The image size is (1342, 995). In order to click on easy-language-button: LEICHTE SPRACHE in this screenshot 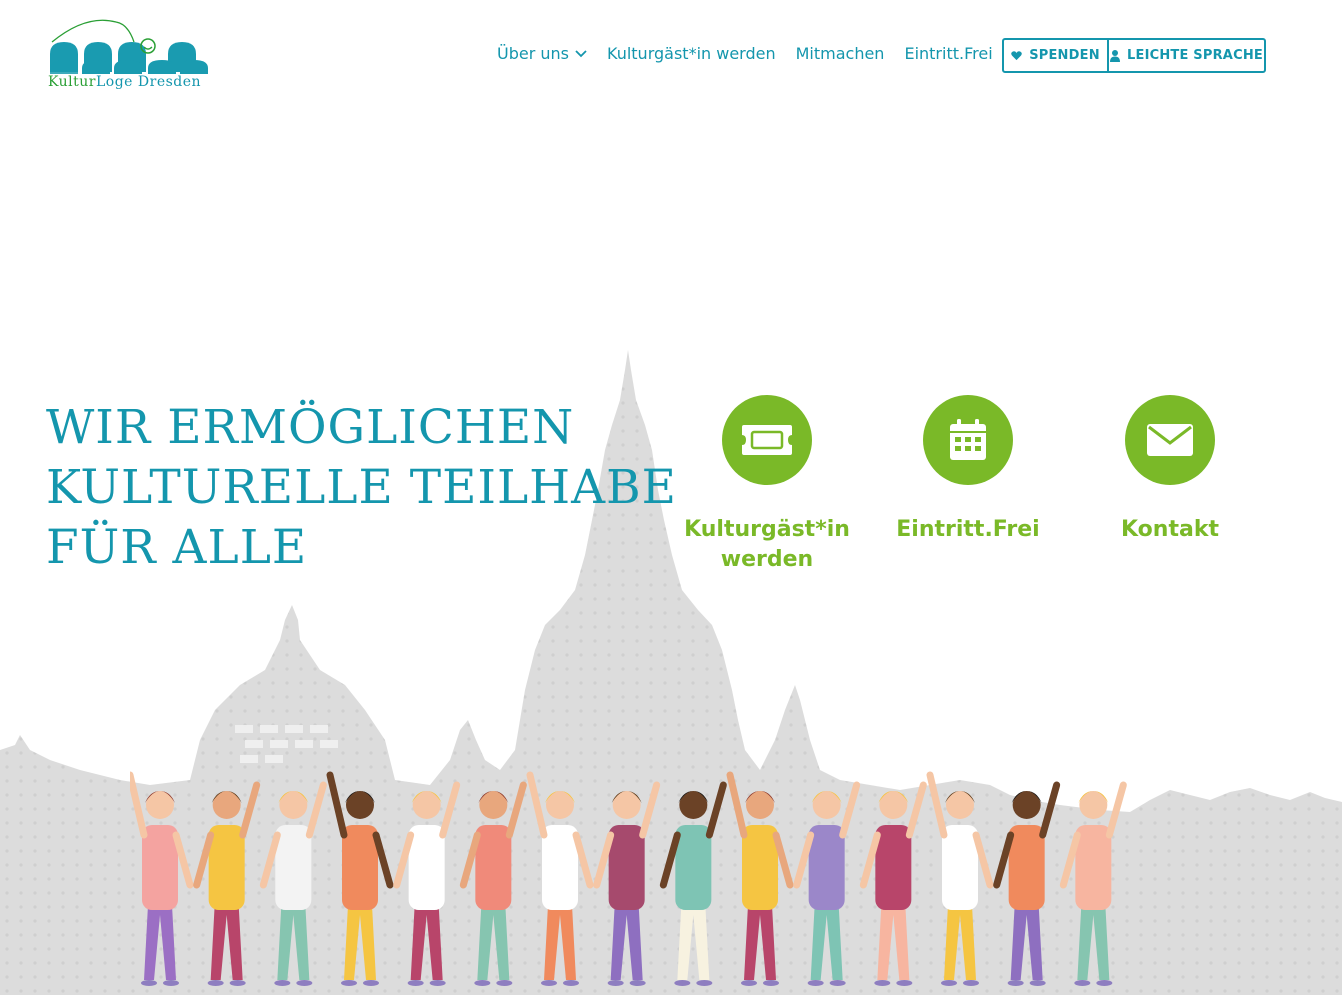, I will do `click(1185, 55)`.